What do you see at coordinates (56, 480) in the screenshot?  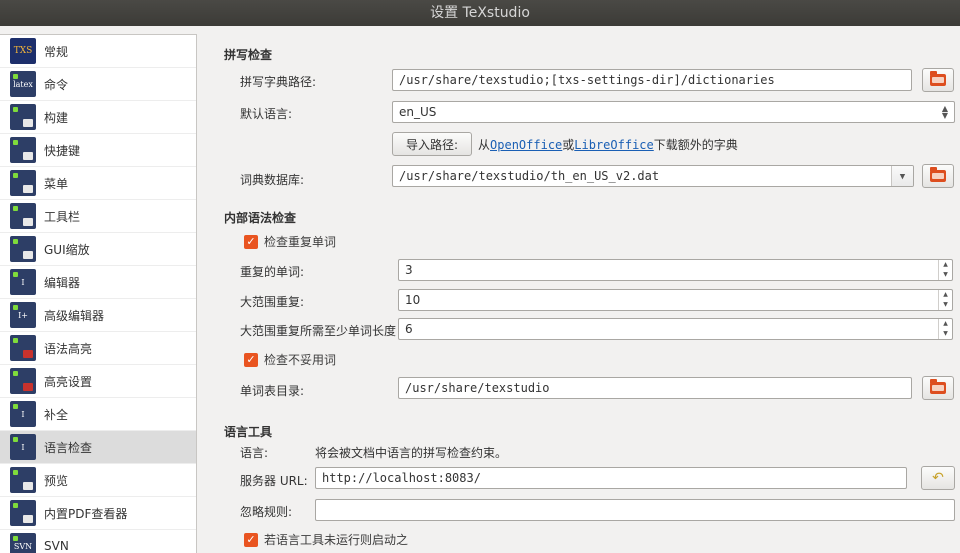 I see `sidebar-item-label: 预览` at bounding box center [56, 480].